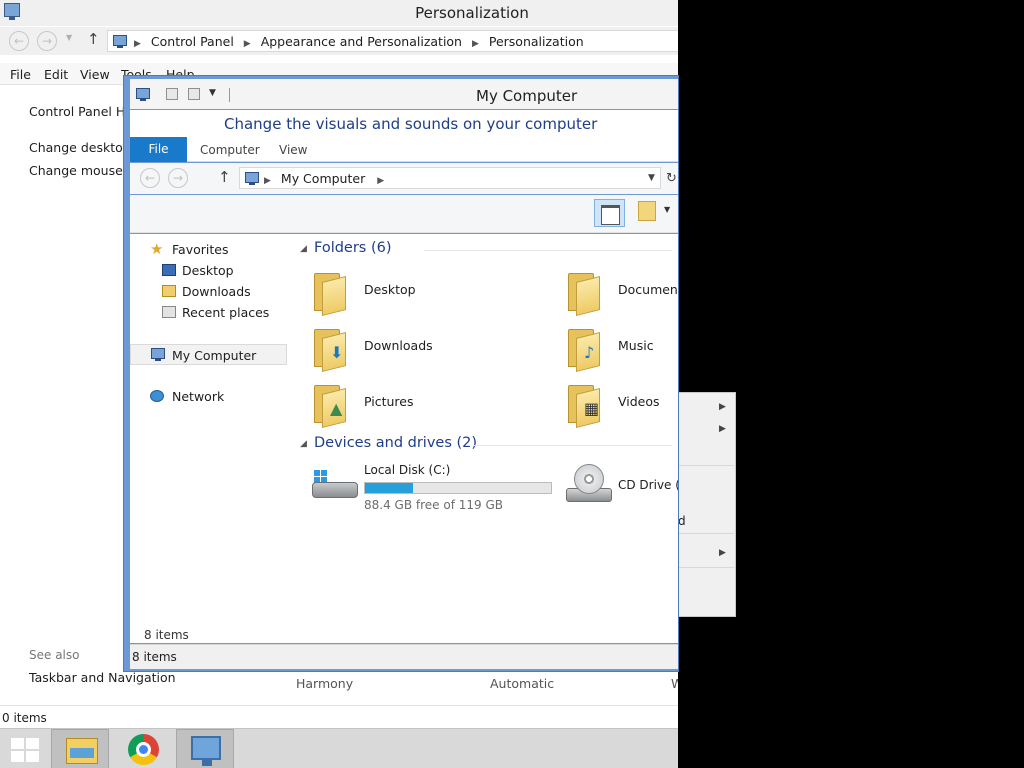  I want to click on menu-view: View, so click(95, 74).